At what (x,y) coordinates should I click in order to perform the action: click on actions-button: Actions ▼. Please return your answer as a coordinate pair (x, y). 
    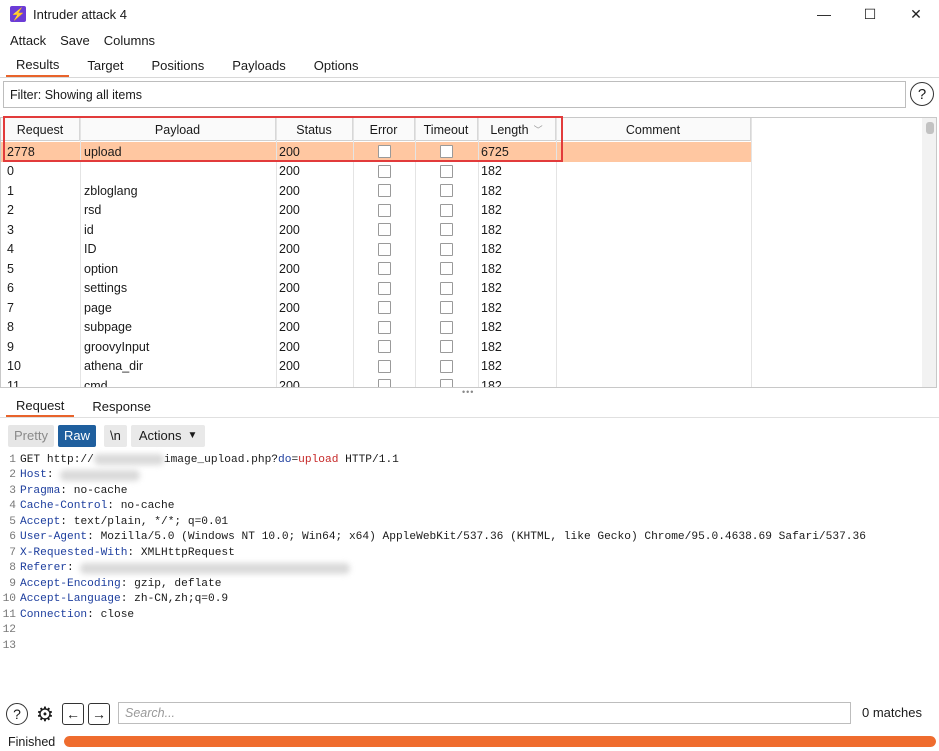
    Looking at the image, I should click on (168, 435).